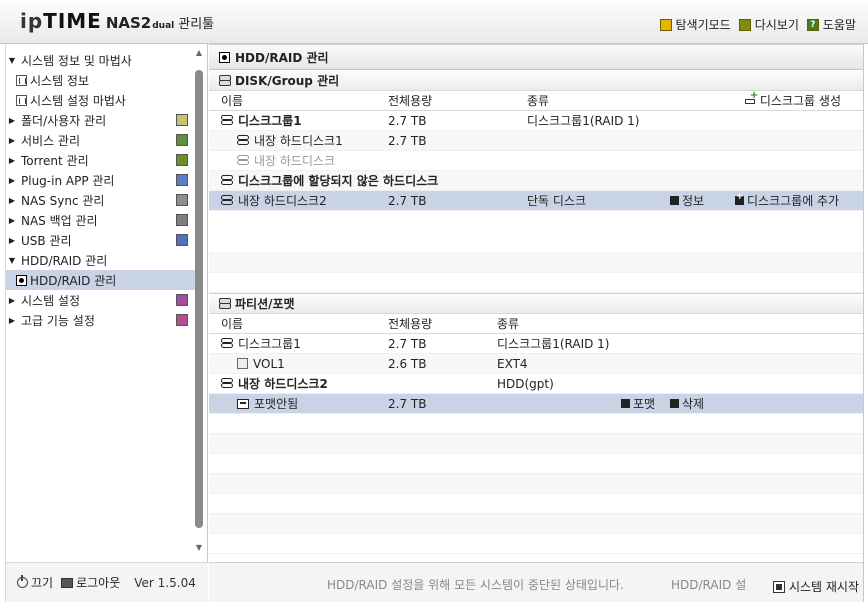 The image size is (868, 607). I want to click on sidebar-item-plugin-app: ▶ Plug-in APP 관리, so click(101, 180).